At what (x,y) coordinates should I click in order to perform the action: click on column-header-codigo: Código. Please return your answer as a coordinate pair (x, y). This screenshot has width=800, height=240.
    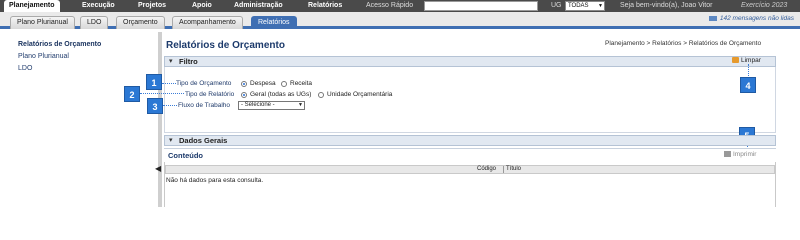
    Looking at the image, I should click on (486, 169).